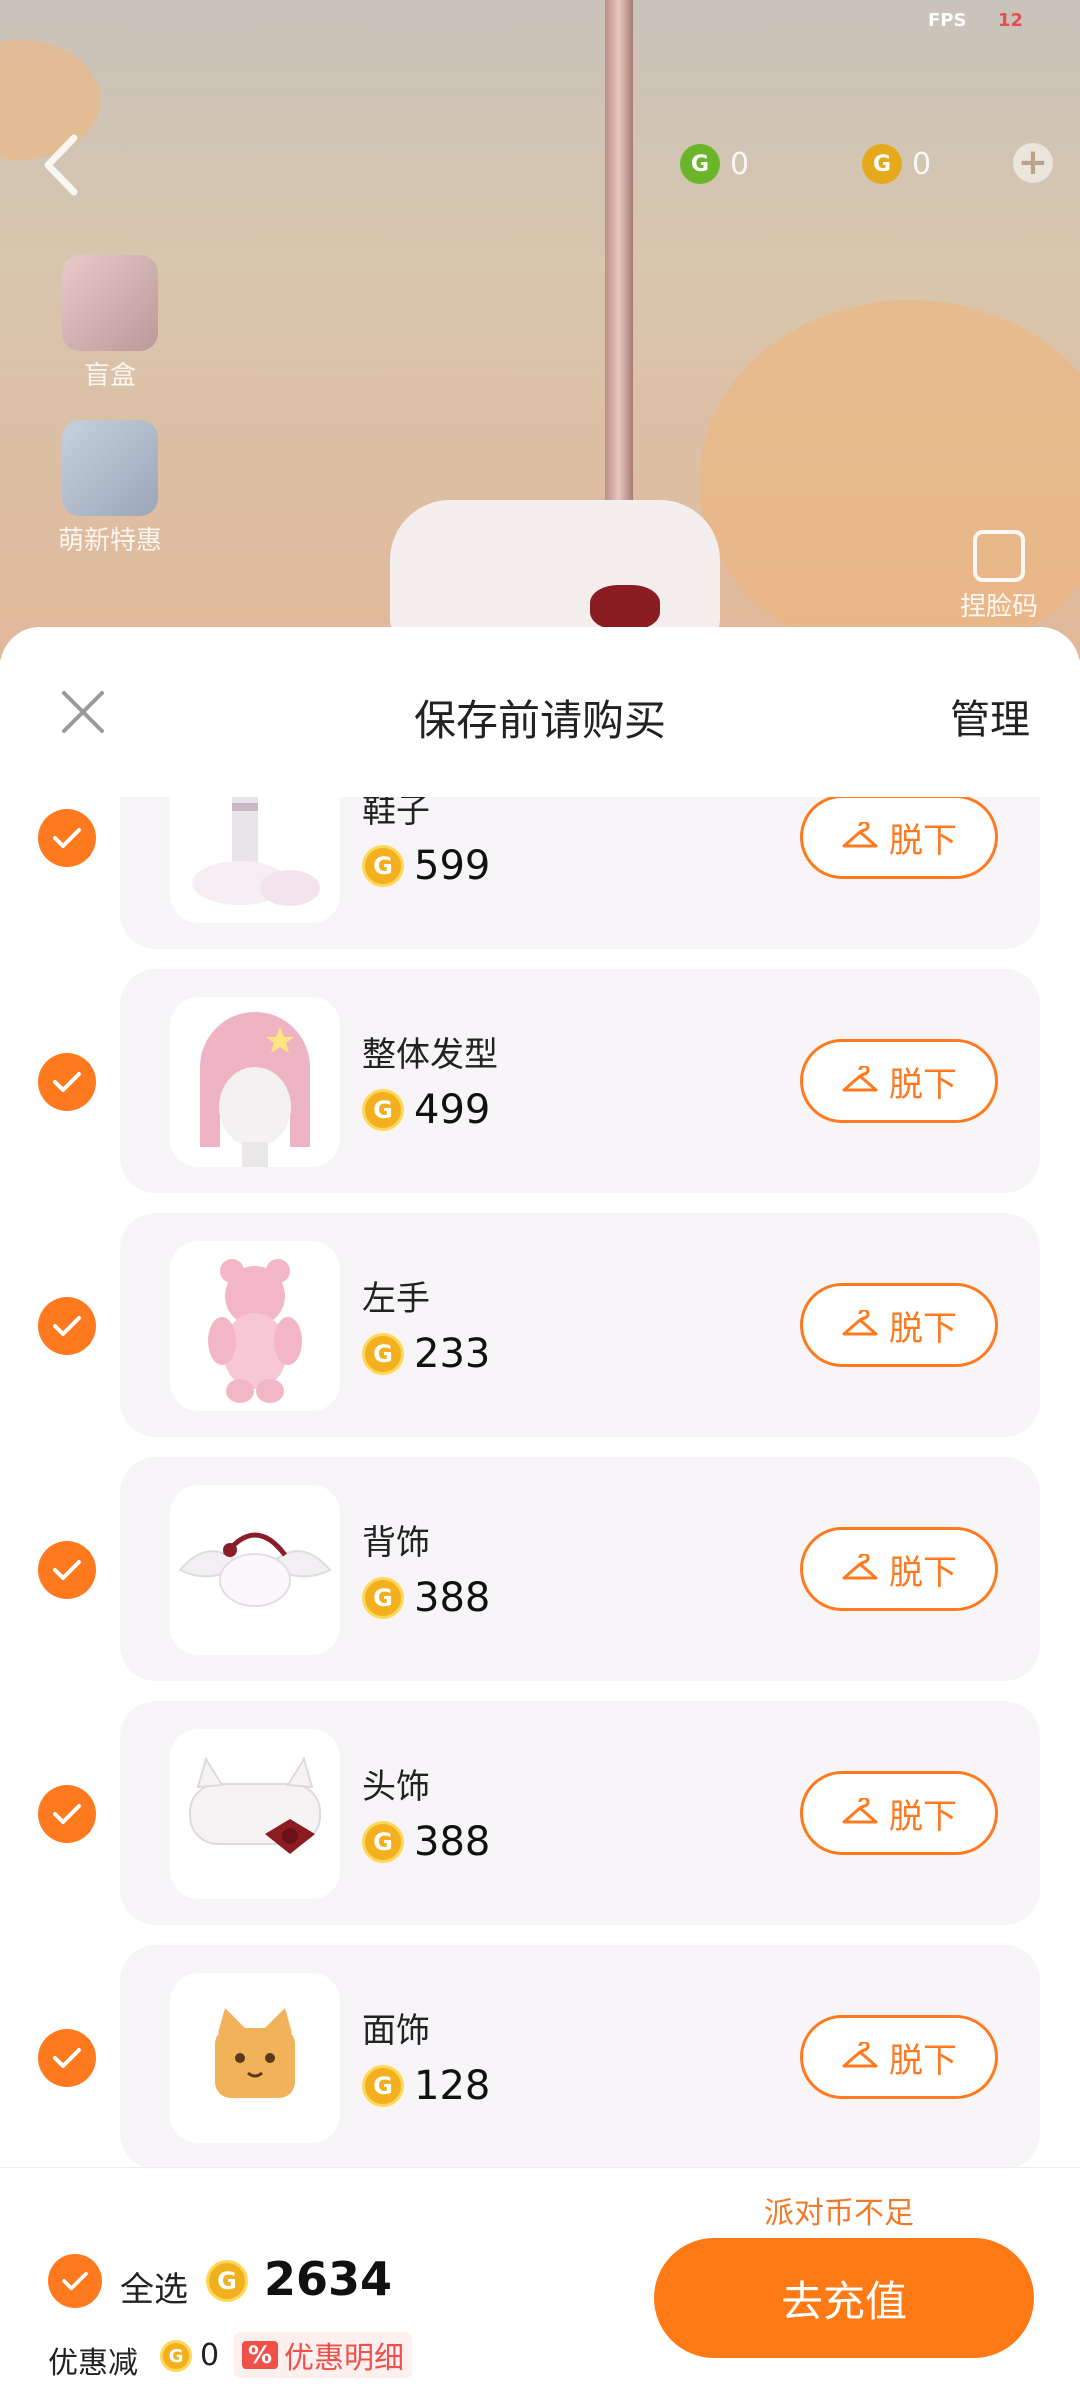 This screenshot has height=2400, width=1080. Describe the element at coordinates (999, 556) in the screenshot. I see `edit-icon` at that location.